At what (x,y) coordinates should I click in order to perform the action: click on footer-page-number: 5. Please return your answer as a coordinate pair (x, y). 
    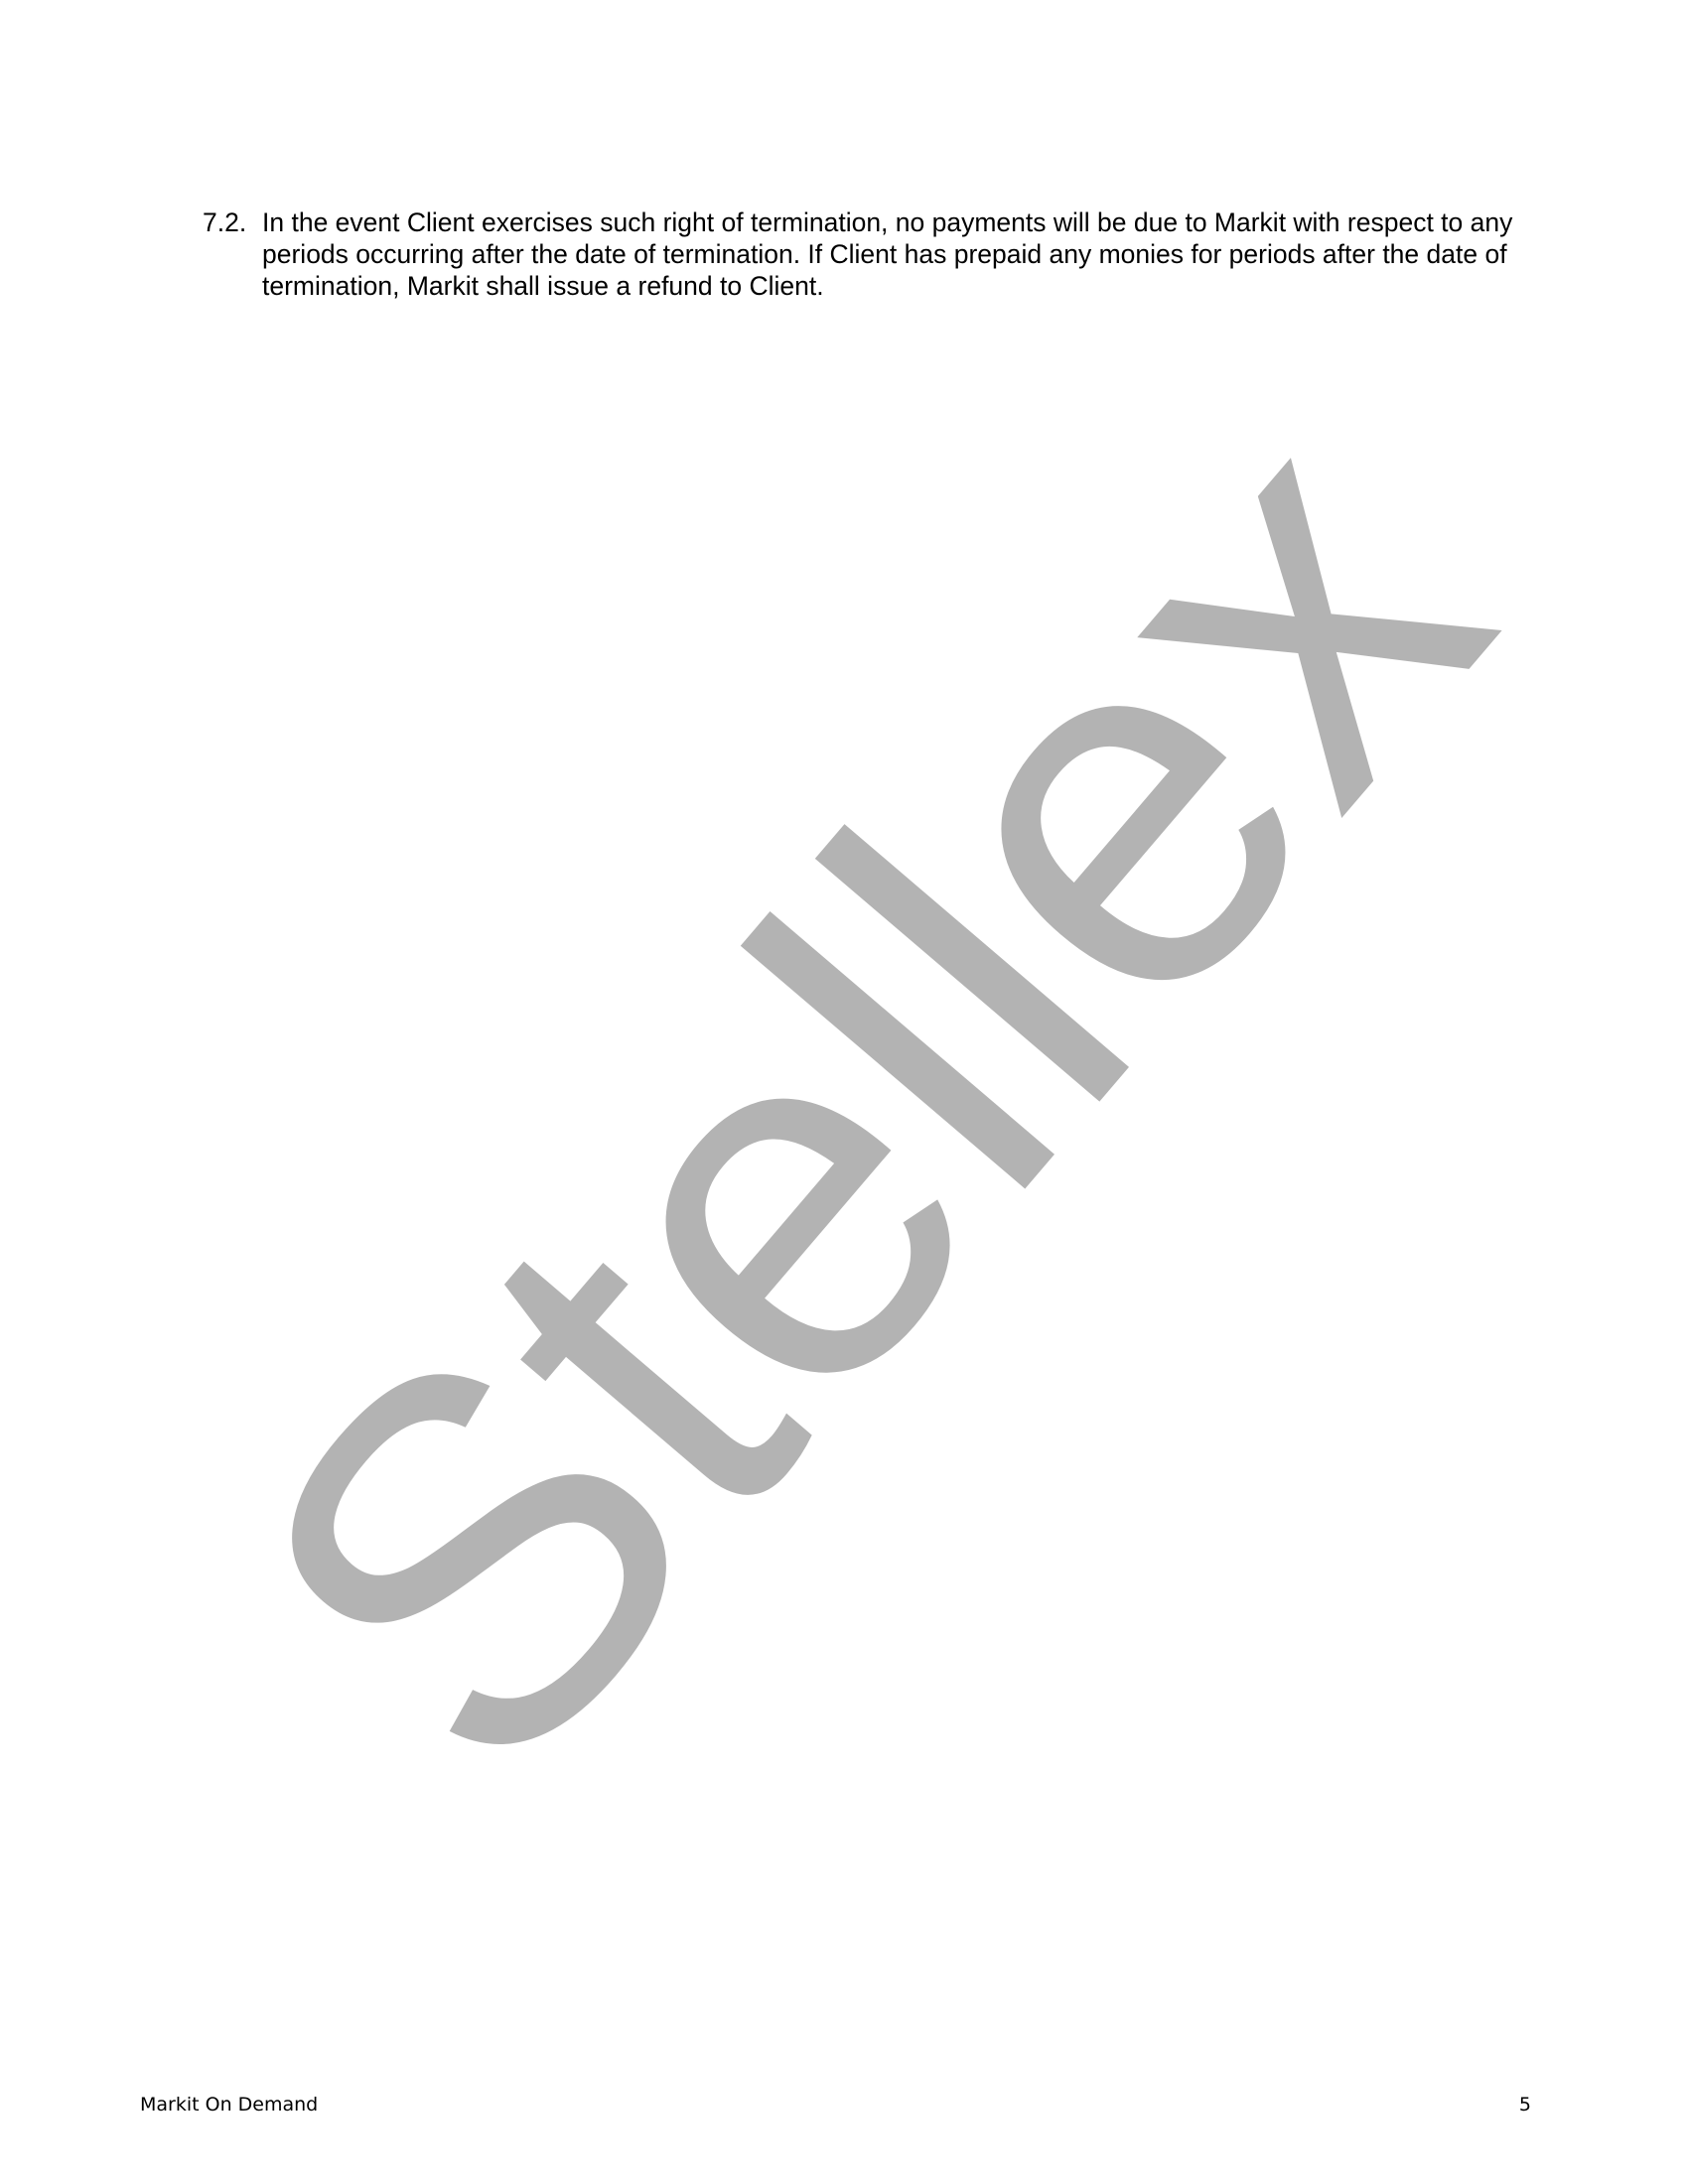
    Looking at the image, I should click on (1524, 2105).